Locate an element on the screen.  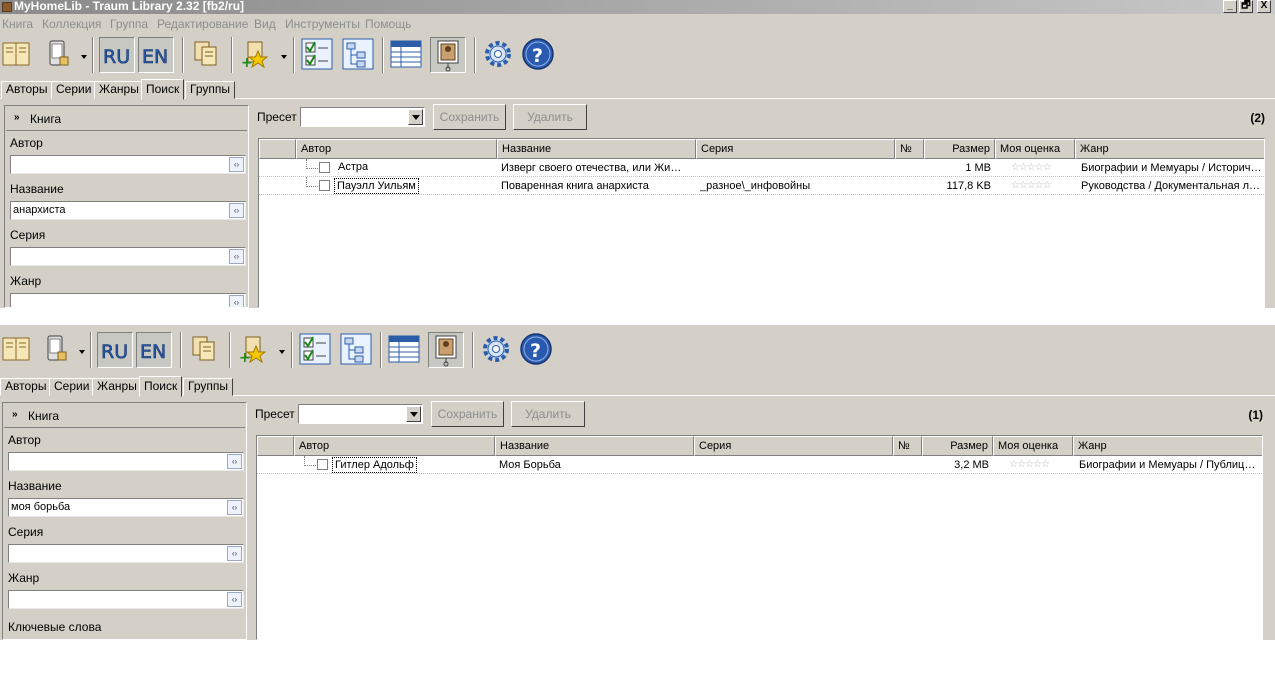
menu-book: Книга is located at coordinates (17, 24).